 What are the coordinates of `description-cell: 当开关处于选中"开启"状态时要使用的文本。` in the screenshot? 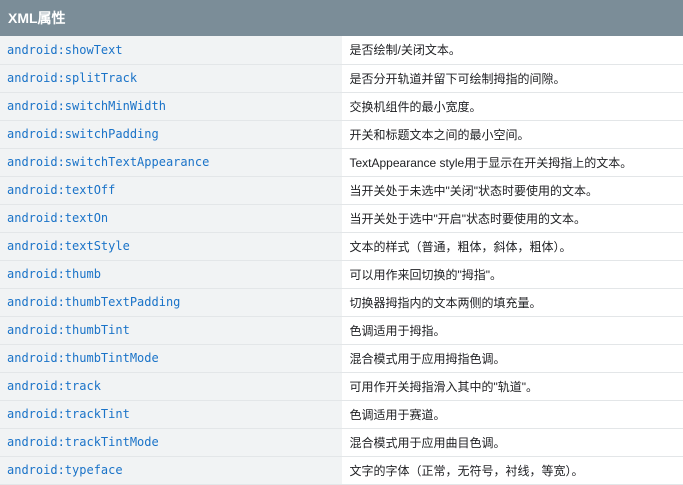 It's located at (512, 218).